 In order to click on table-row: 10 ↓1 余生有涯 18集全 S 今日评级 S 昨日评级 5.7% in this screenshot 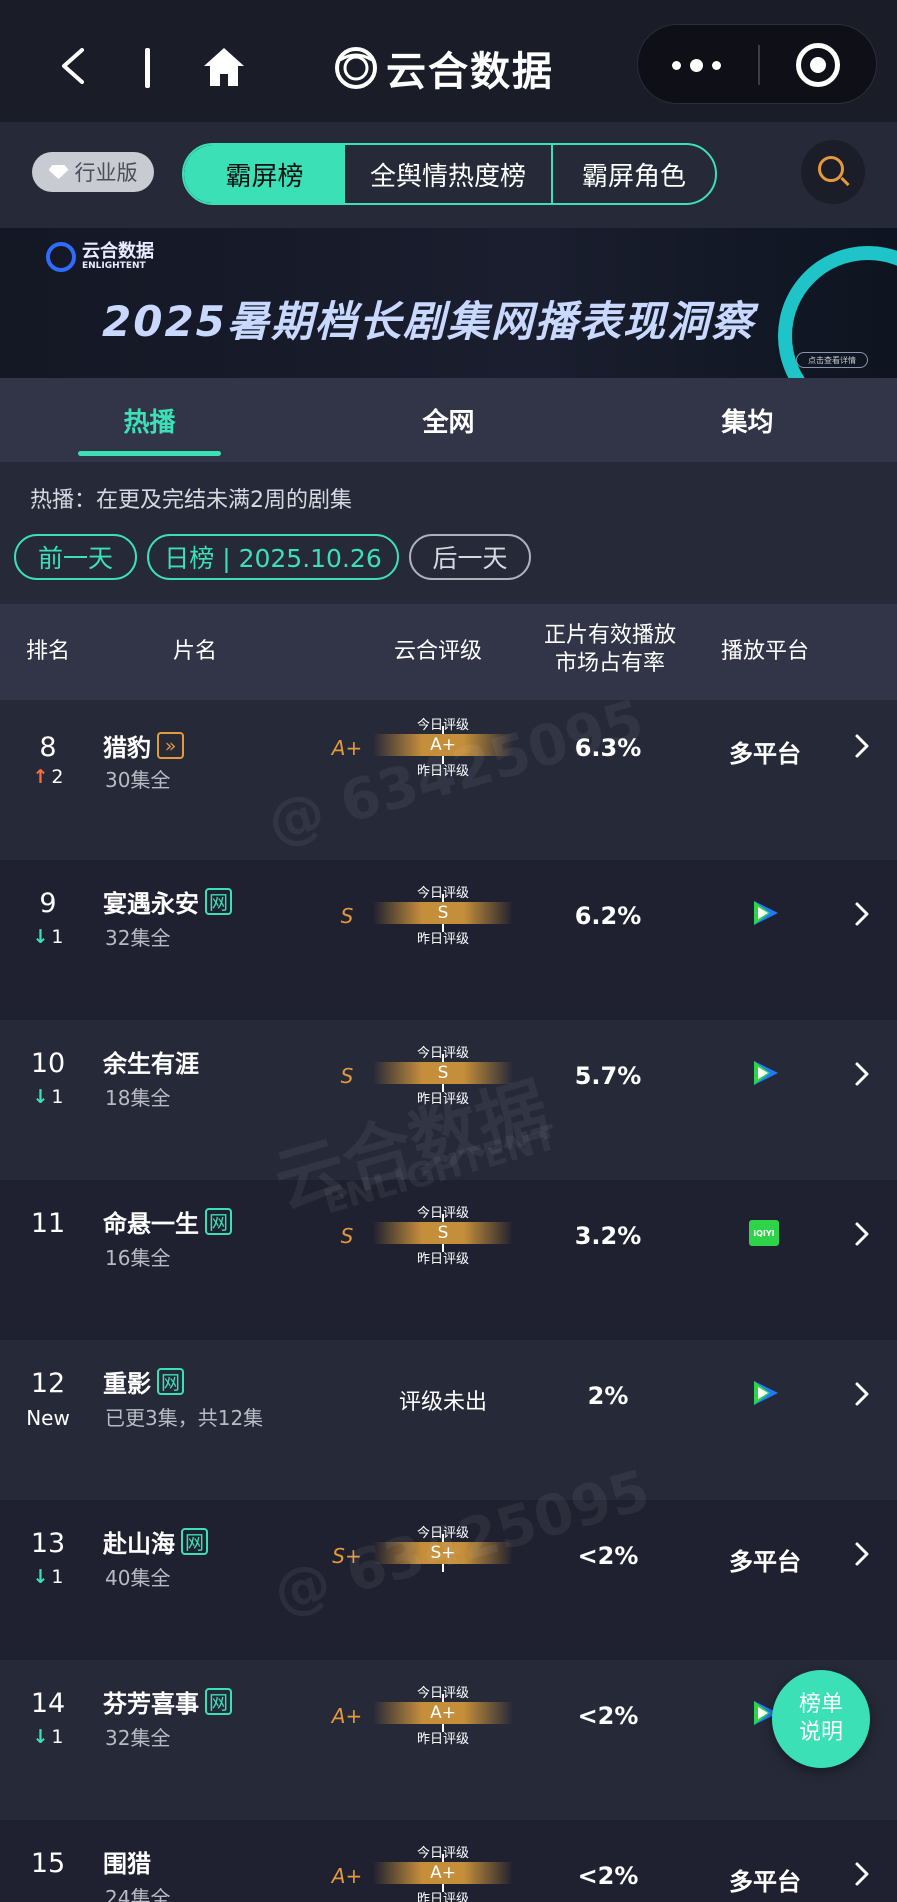, I will do `click(448, 1100)`.